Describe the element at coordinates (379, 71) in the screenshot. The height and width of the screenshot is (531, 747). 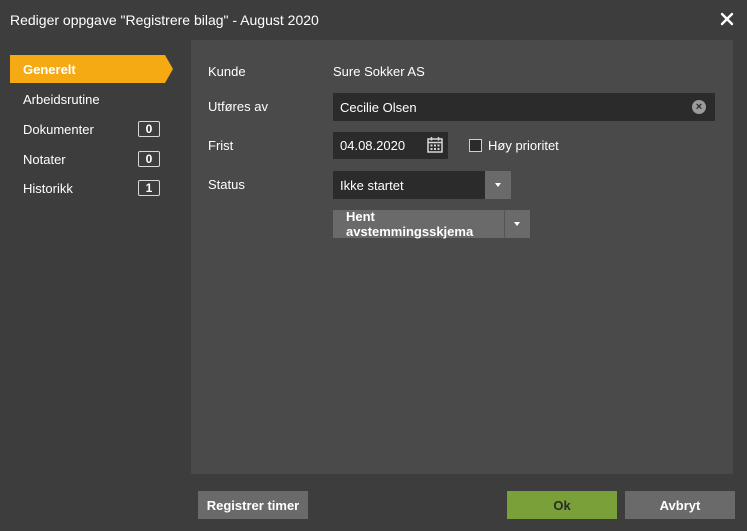
I see `customer-value: Sure Sokker AS` at that location.